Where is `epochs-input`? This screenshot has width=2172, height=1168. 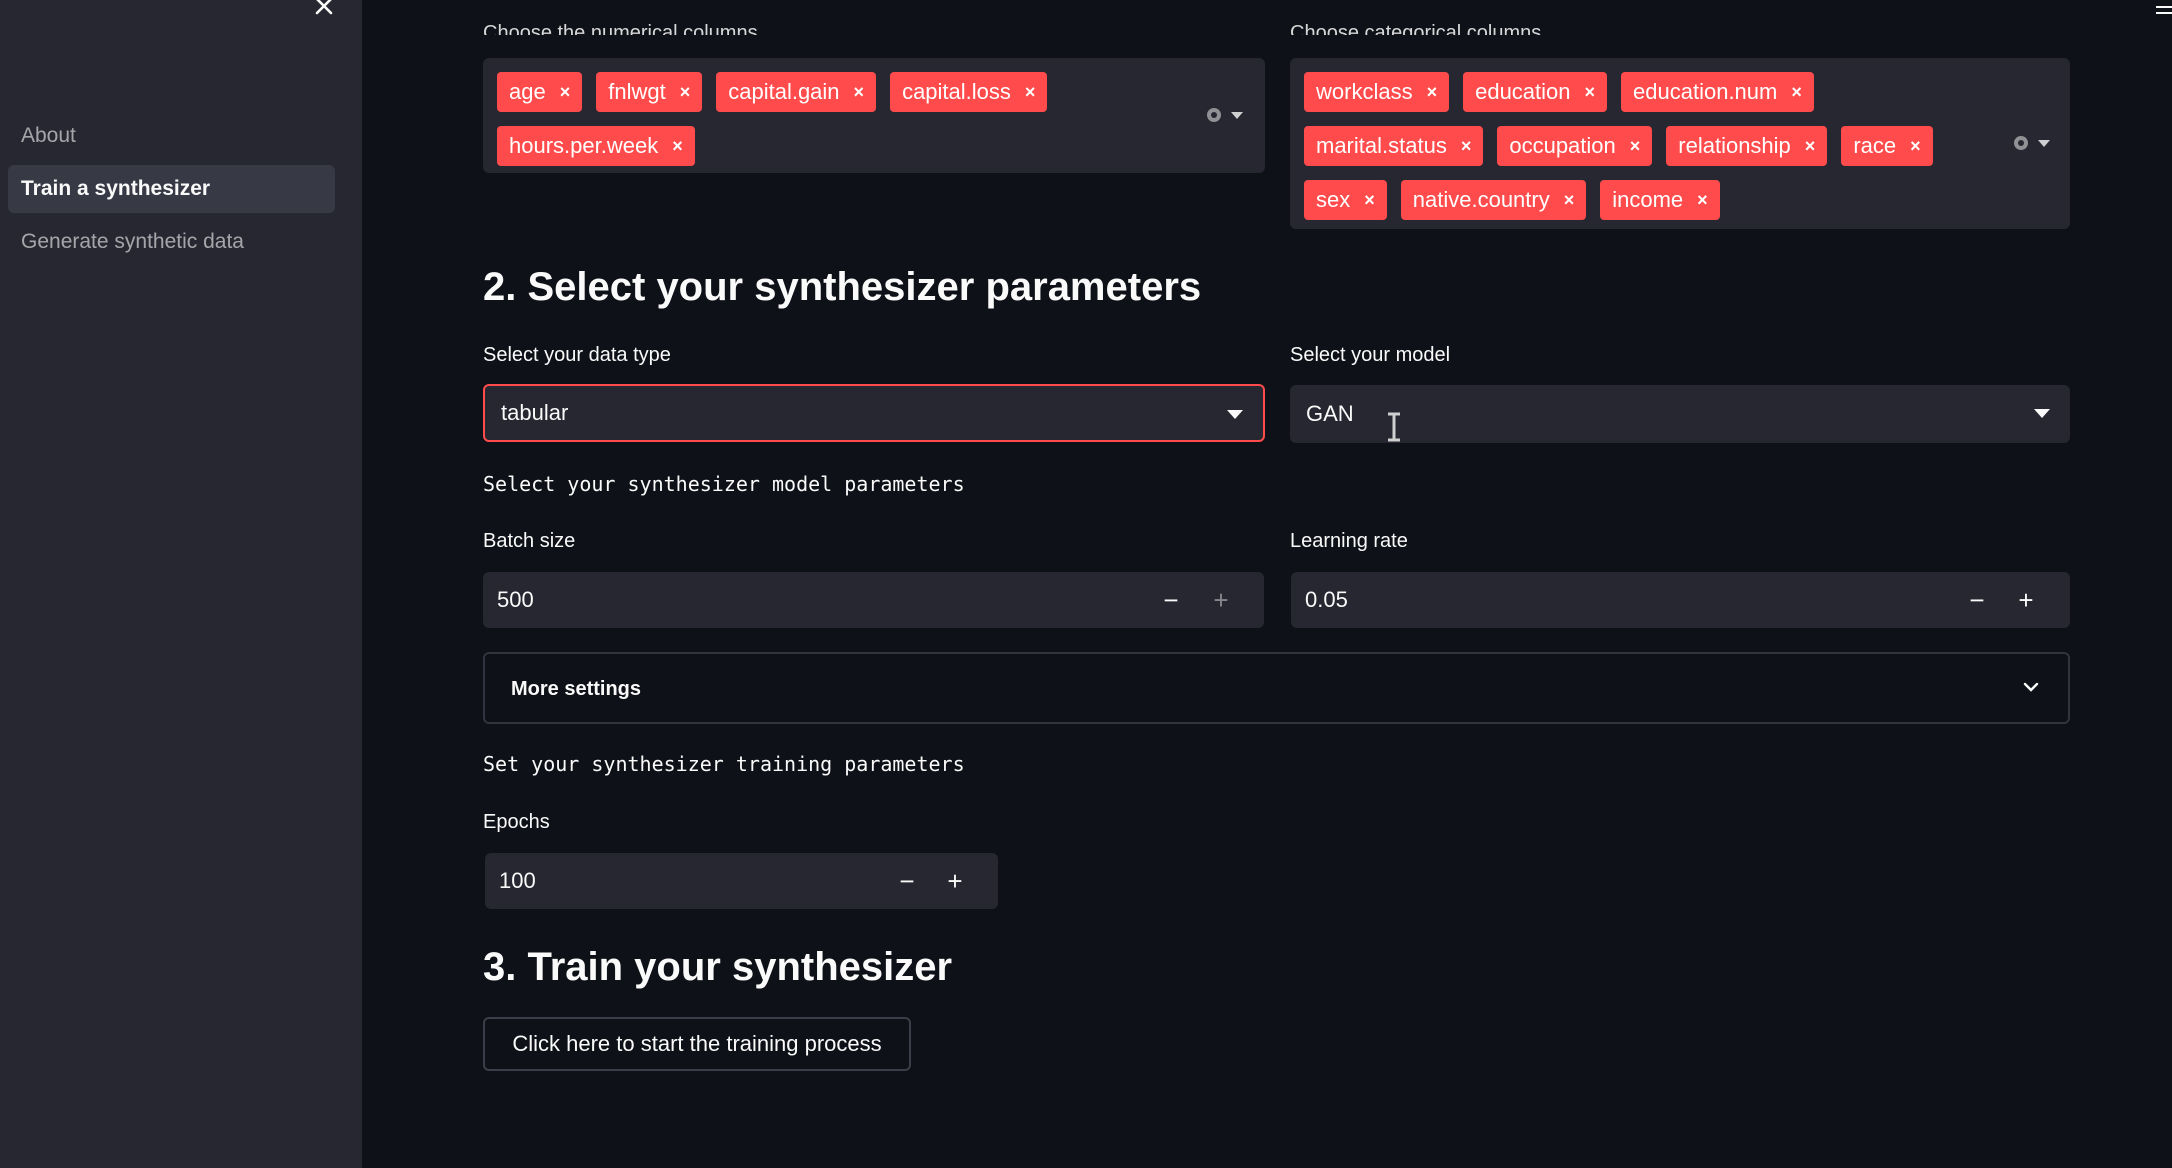 epochs-input is located at coordinates (695, 881).